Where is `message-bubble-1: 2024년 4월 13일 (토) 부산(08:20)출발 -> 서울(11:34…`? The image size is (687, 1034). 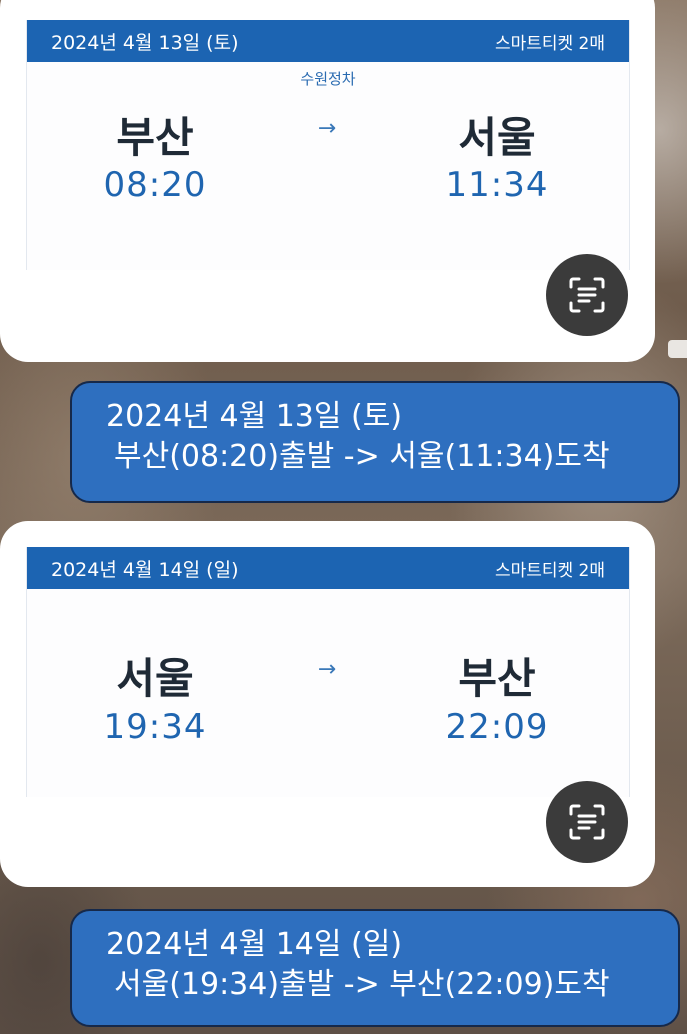
message-bubble-1: 2024년 4월 13일 (토) 부산(08:20)출발 -> 서울(11:34… is located at coordinates (375, 442).